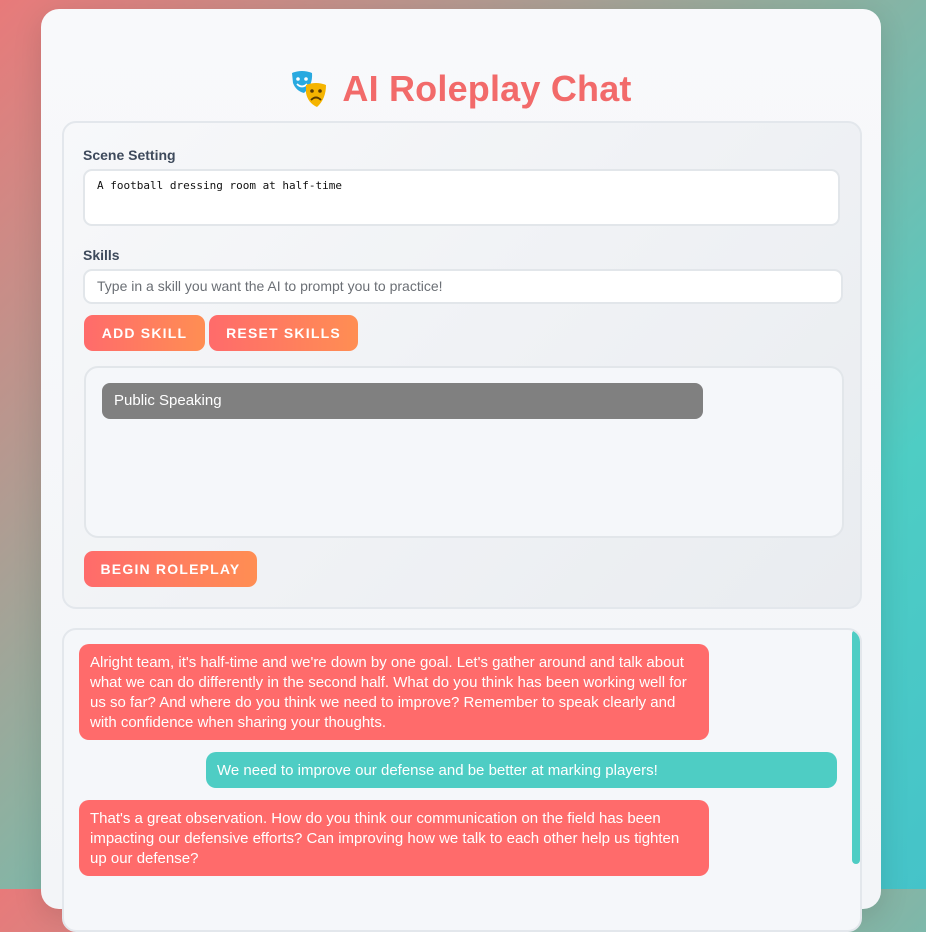  I want to click on page-title: AI Roleplay Chat, so click(487, 88).